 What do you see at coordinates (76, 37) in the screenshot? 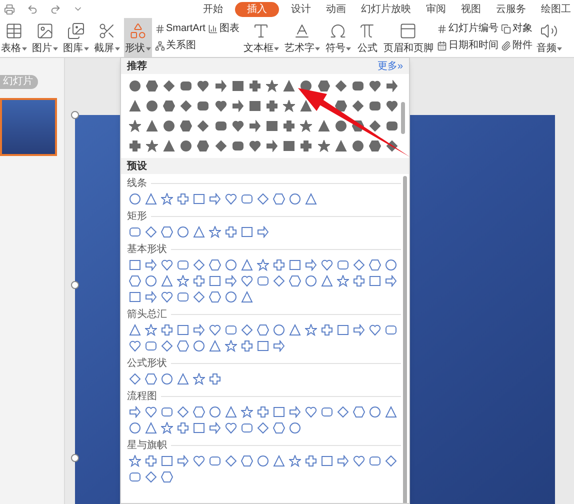
I see `ribbon-button: 图库` at bounding box center [76, 37].